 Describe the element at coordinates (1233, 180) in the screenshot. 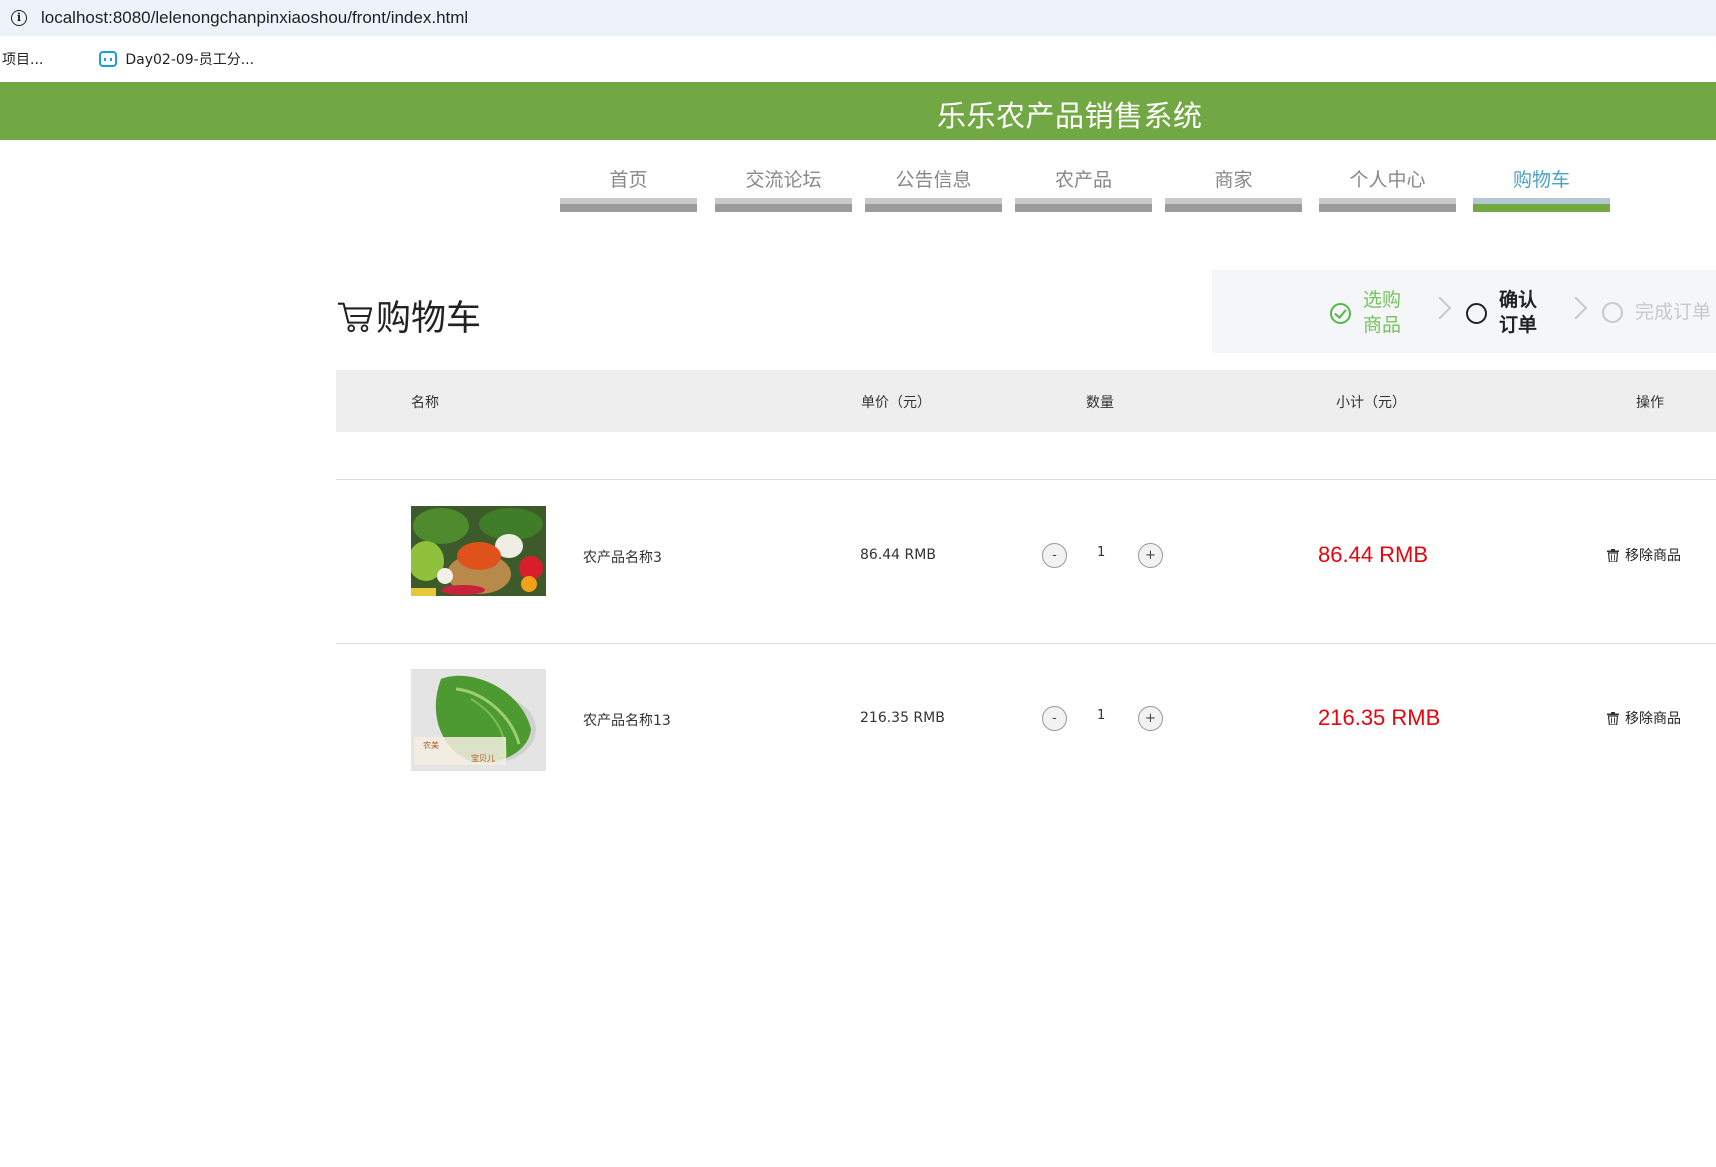

I see `nav-item-label: 商家` at that location.